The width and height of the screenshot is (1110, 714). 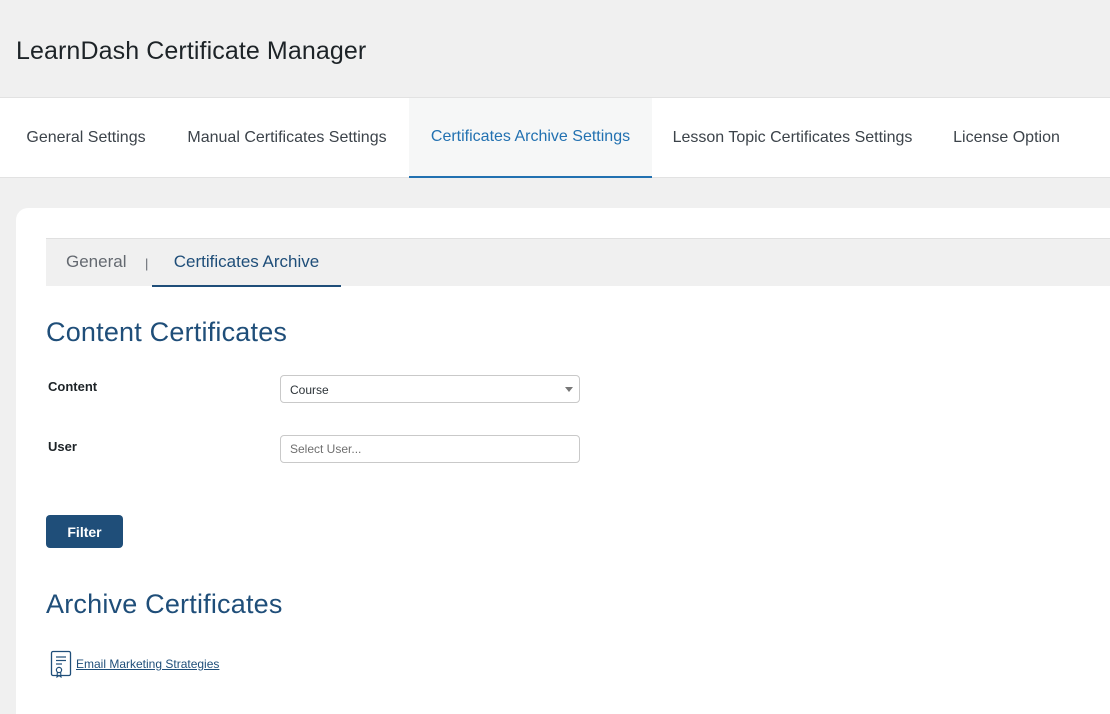 I want to click on tab-certificates-archive-settings: Certificates Archive Settings, so click(x=530, y=138).